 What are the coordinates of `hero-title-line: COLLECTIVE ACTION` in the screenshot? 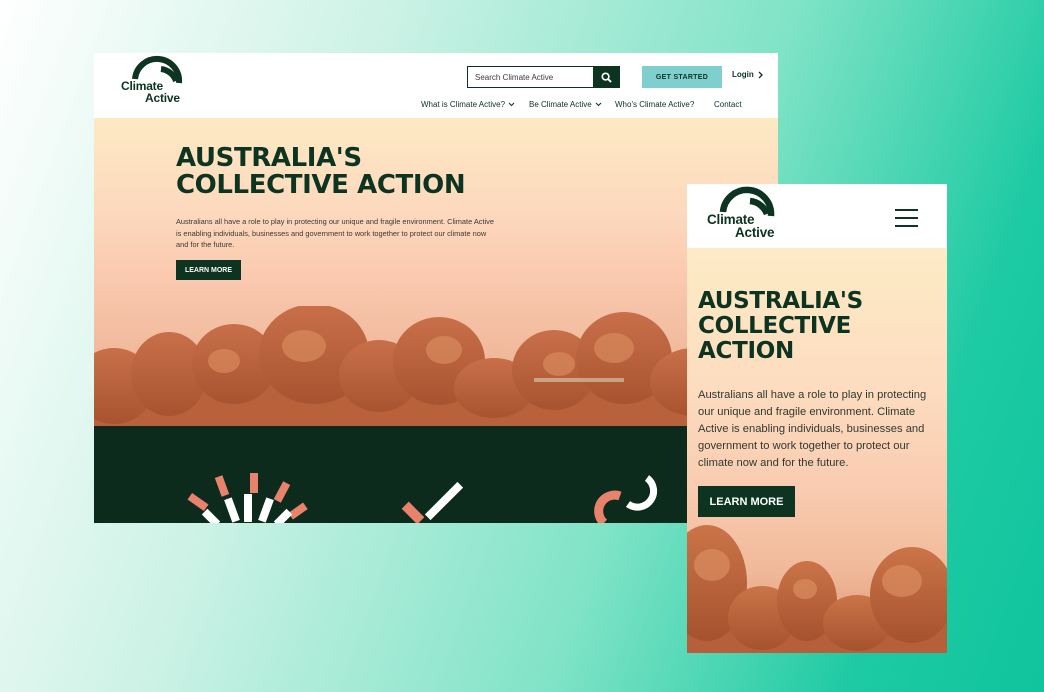 It's located at (321, 185).